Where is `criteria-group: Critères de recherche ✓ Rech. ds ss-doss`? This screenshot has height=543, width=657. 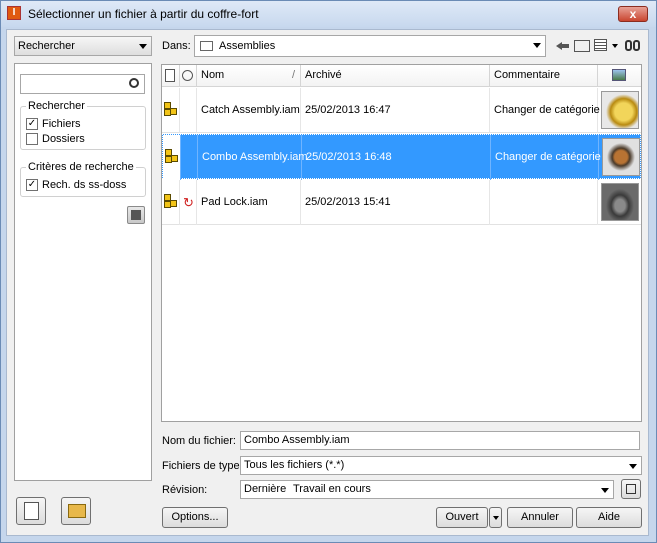
criteria-group: Critères de recherche ✓ Rech. ds ss-doss is located at coordinates (83, 179).